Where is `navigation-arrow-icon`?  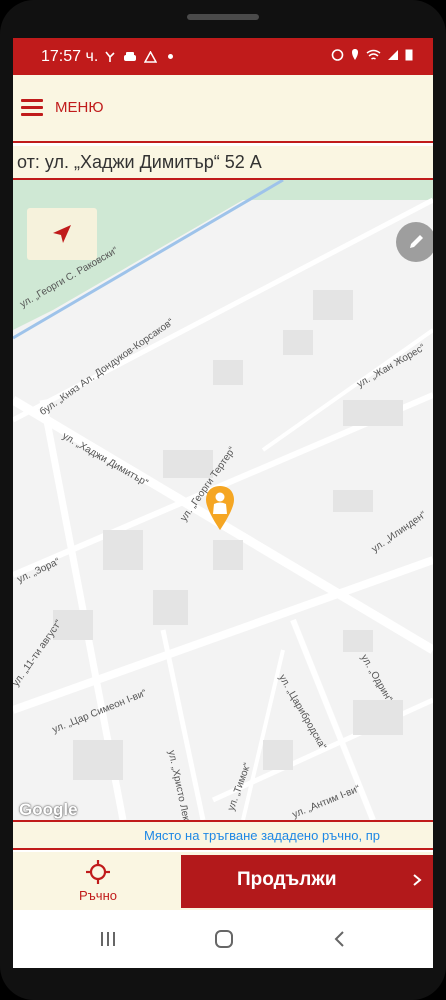 navigation-arrow-icon is located at coordinates (62, 234).